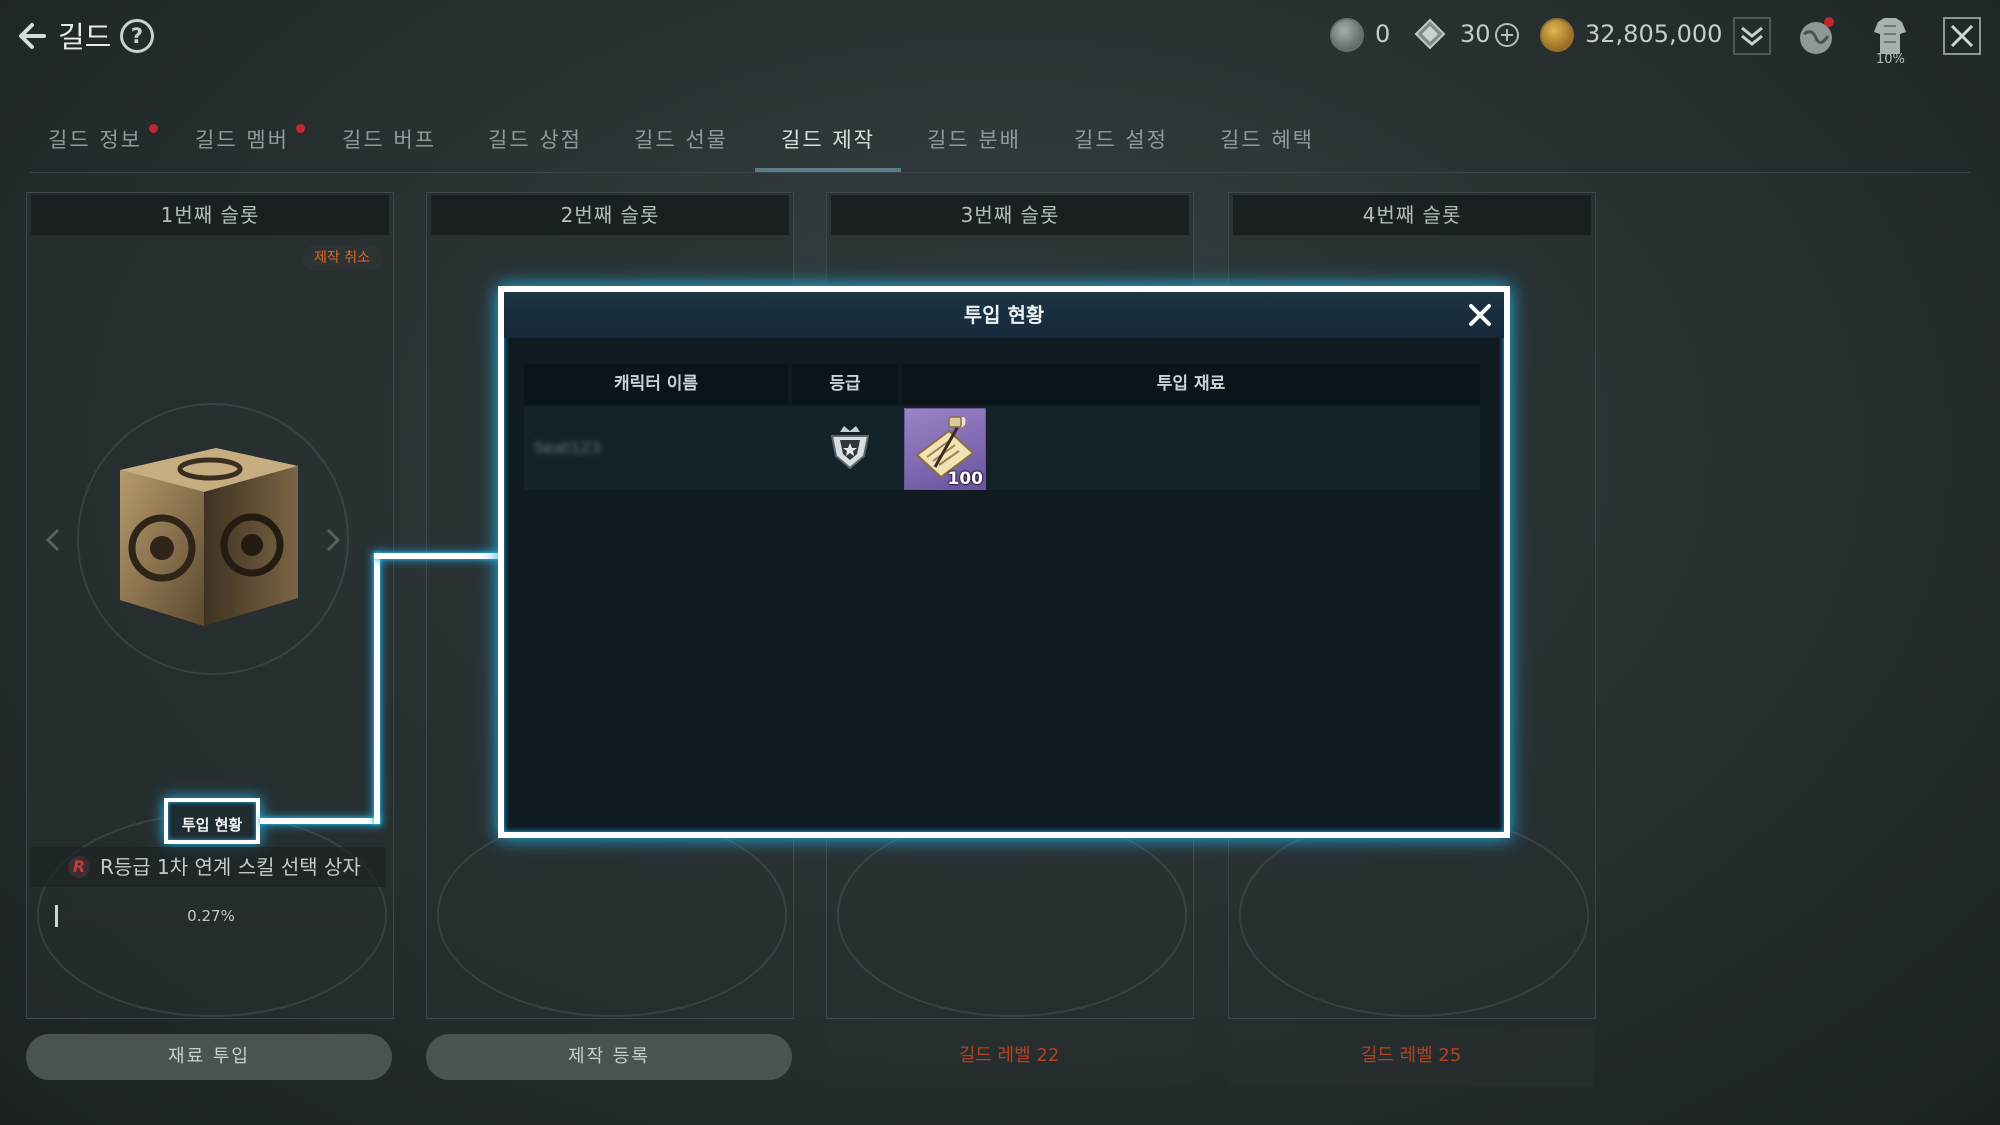 The image size is (2000, 1125). What do you see at coordinates (1191, 384) in the screenshot?
I see `column-header-material: 투입 재료` at bounding box center [1191, 384].